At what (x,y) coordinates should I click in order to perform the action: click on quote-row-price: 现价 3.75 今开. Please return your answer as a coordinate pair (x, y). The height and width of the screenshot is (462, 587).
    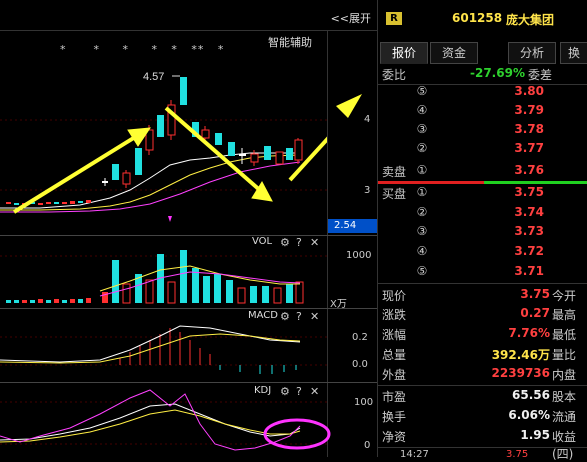
    Looking at the image, I should click on (479, 295).